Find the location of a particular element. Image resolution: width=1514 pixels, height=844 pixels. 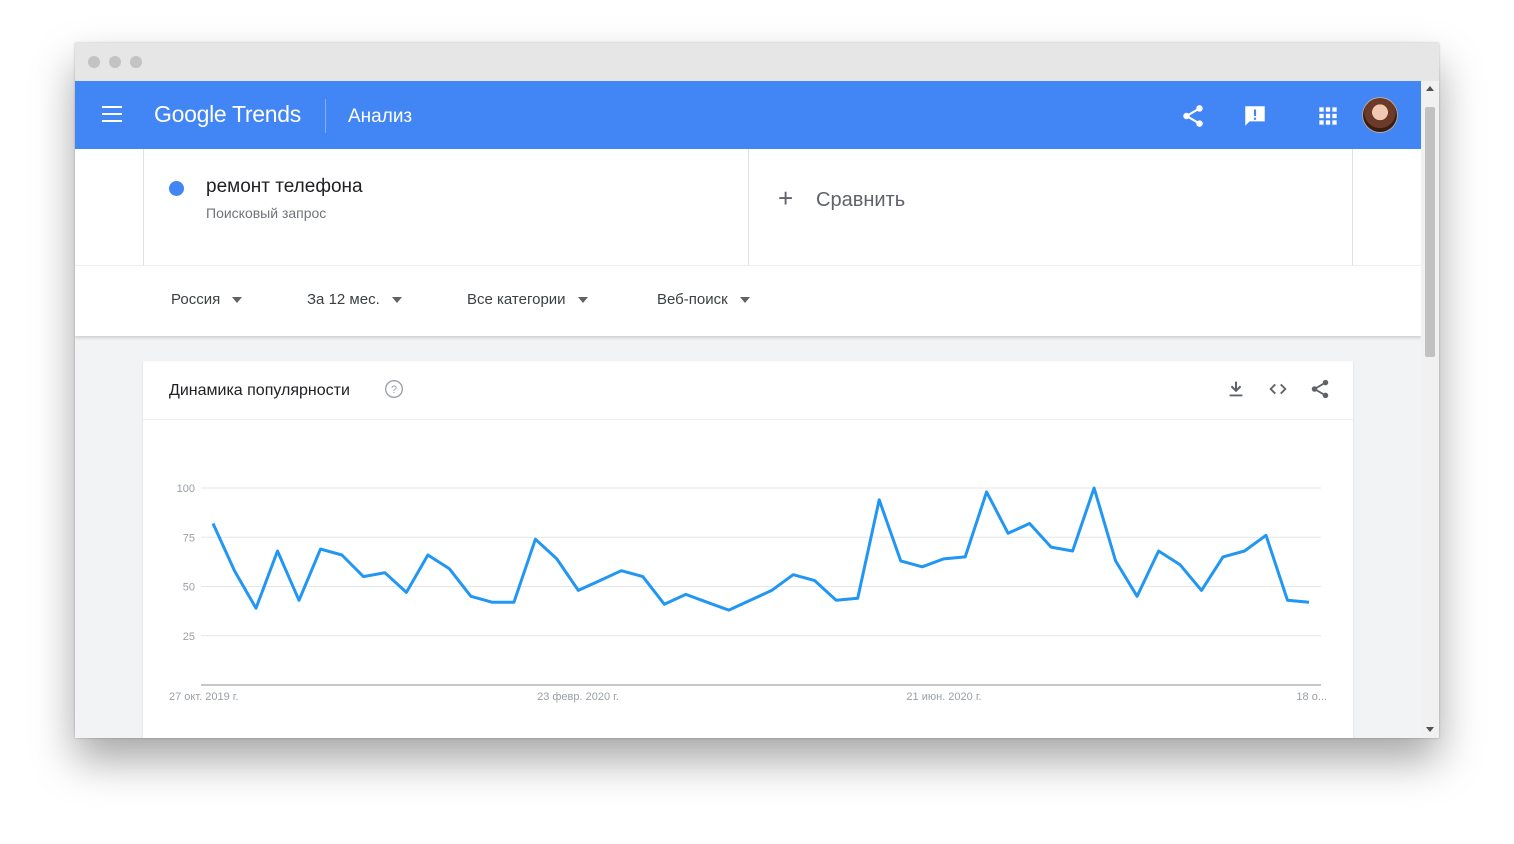

period-filter-label: За 12 мес. is located at coordinates (343, 299).